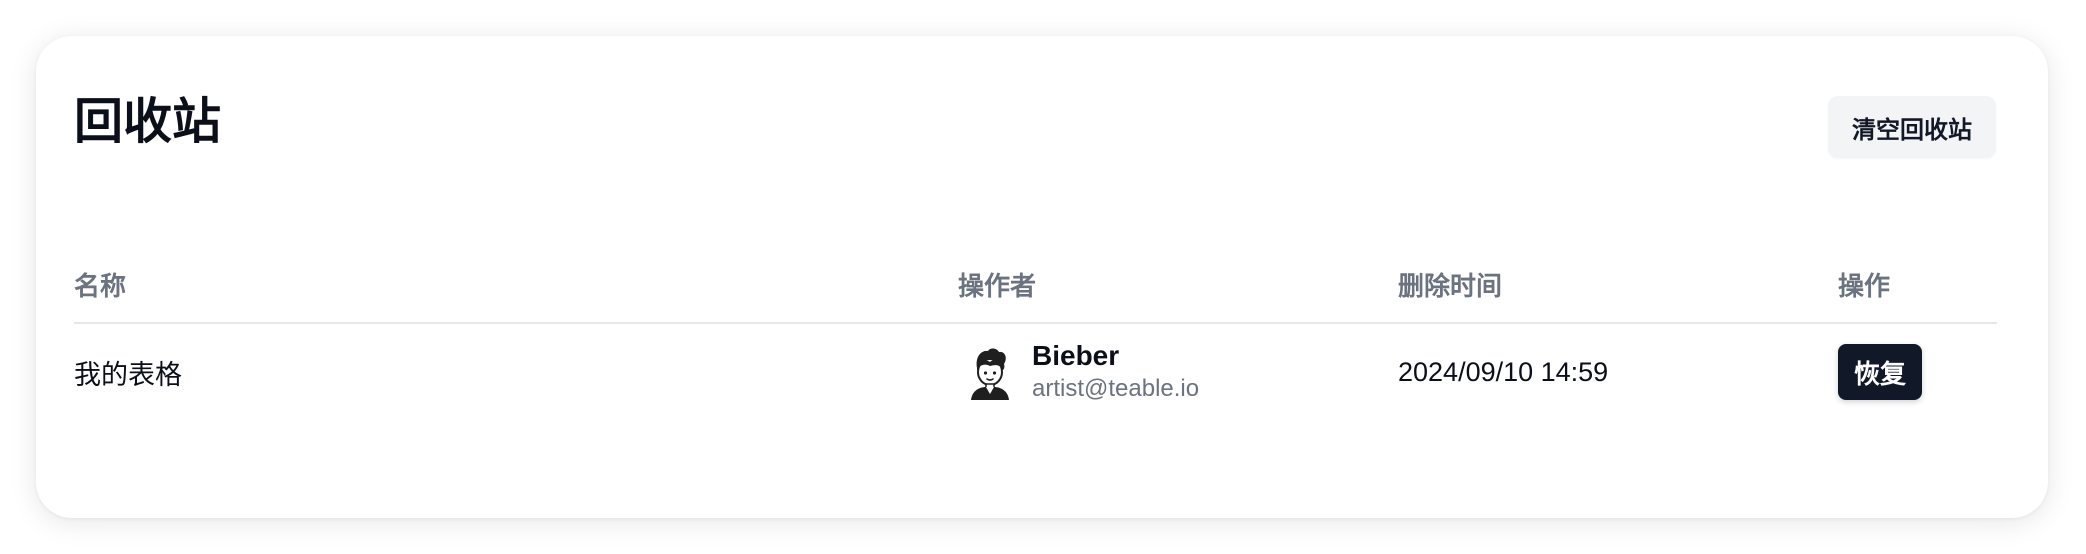 Image resolution: width=2086 pixels, height=554 pixels. What do you see at coordinates (1115, 372) in the screenshot?
I see `operator-info: Bieber artist@teable.io` at bounding box center [1115, 372].